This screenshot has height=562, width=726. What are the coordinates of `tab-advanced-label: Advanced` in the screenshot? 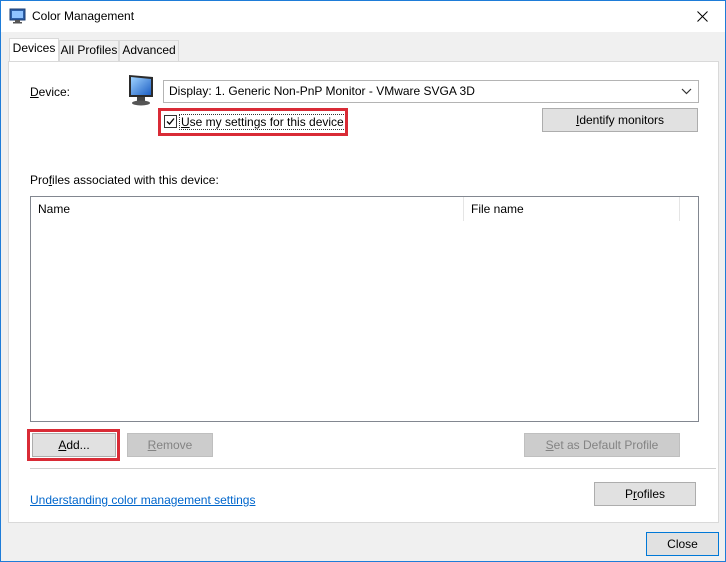 It's located at (149, 50).